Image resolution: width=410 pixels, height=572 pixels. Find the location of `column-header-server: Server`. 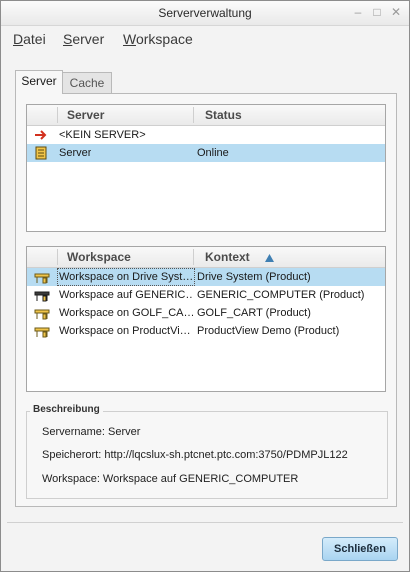

column-header-server: Server is located at coordinates (85, 115).